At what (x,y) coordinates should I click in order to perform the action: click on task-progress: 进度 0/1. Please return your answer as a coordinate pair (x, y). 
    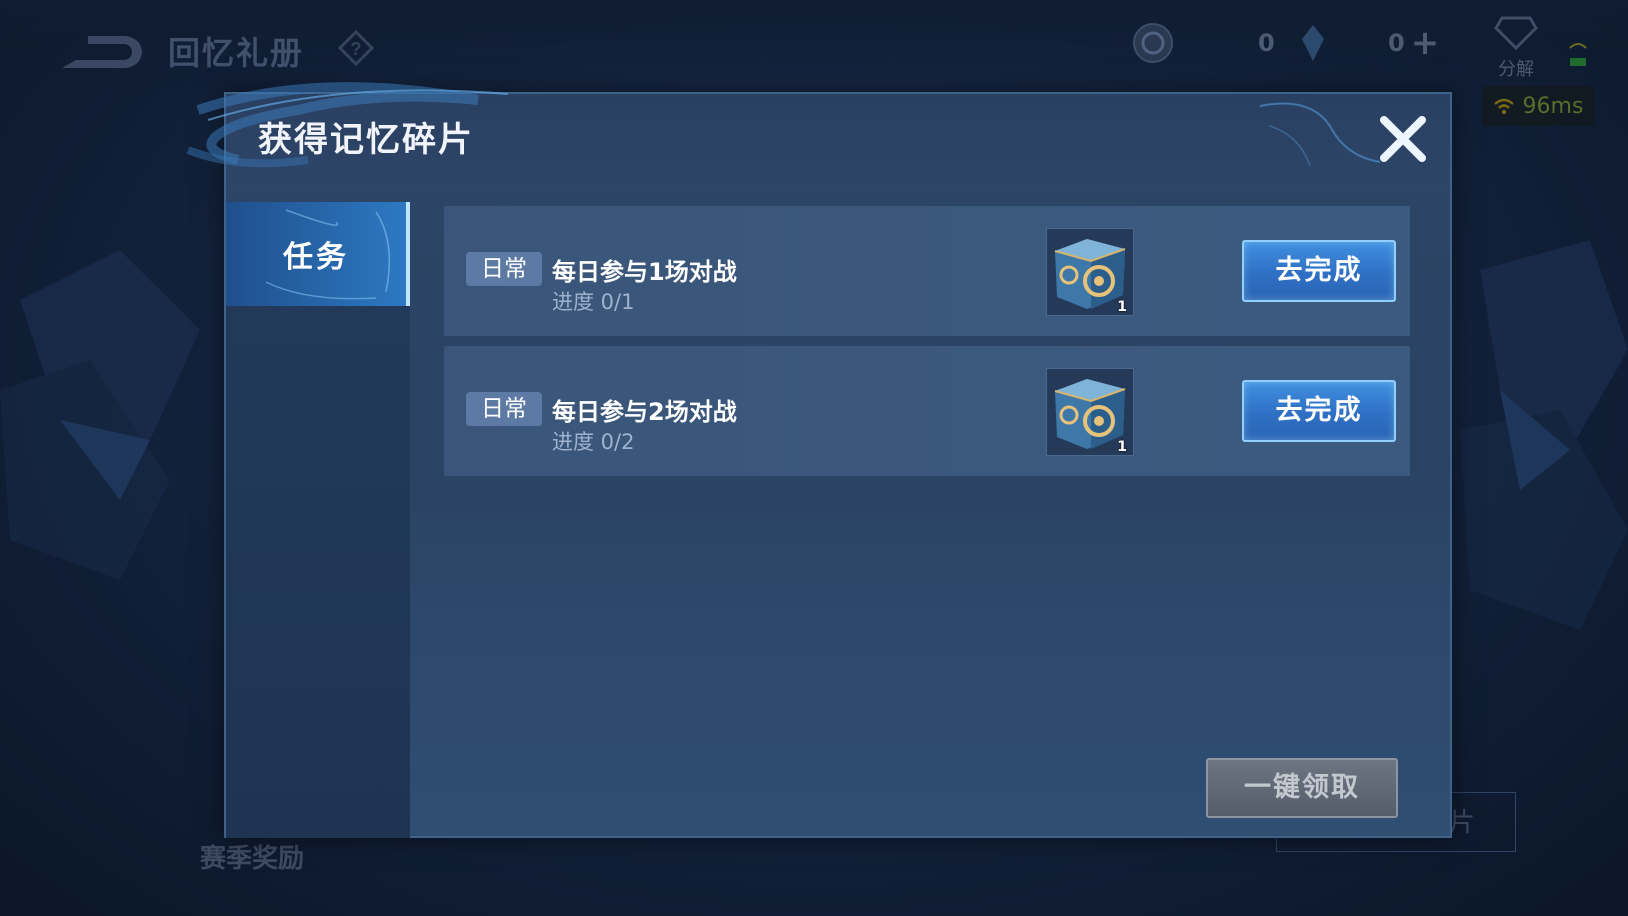
    Looking at the image, I should click on (593, 302).